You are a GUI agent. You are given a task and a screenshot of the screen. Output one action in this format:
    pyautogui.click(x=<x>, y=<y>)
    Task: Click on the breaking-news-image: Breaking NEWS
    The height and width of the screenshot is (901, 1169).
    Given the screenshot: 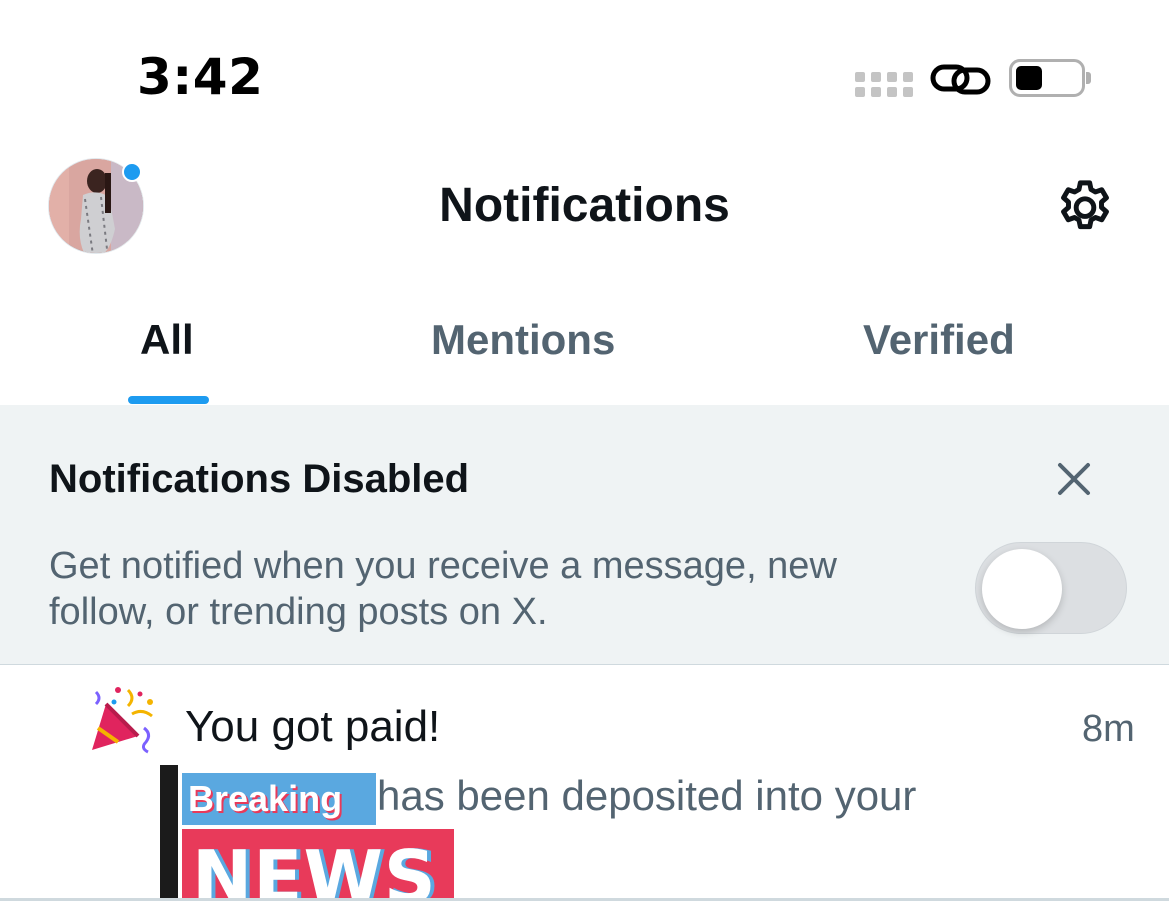 What is the action you would take?
    pyautogui.click(x=310, y=833)
    